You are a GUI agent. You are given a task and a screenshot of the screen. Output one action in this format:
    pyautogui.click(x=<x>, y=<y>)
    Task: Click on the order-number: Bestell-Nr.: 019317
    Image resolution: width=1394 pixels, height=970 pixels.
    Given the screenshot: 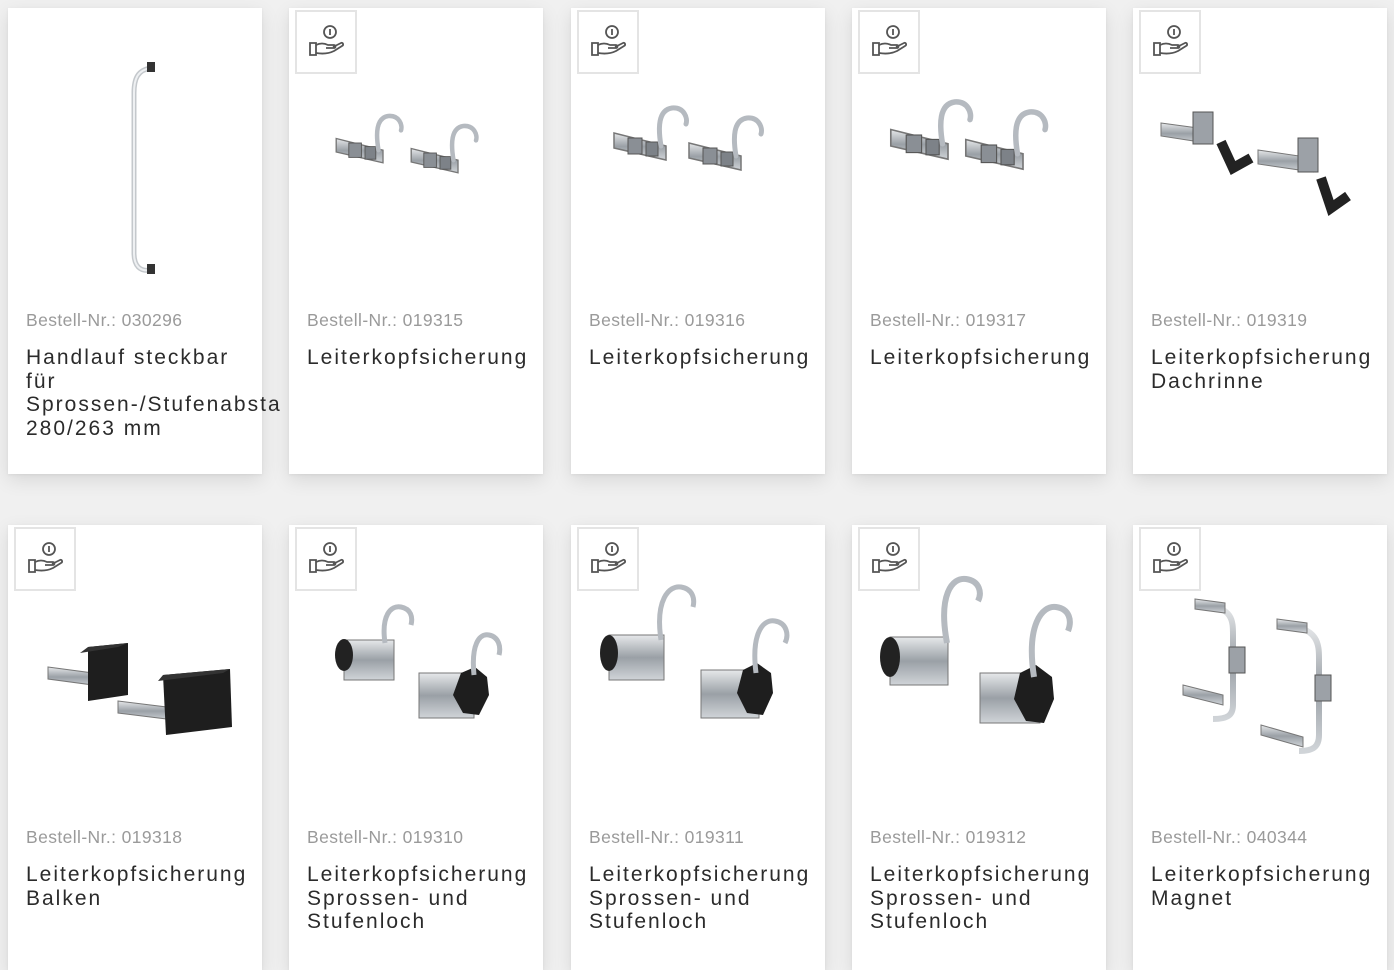 What is the action you would take?
    pyautogui.click(x=948, y=320)
    